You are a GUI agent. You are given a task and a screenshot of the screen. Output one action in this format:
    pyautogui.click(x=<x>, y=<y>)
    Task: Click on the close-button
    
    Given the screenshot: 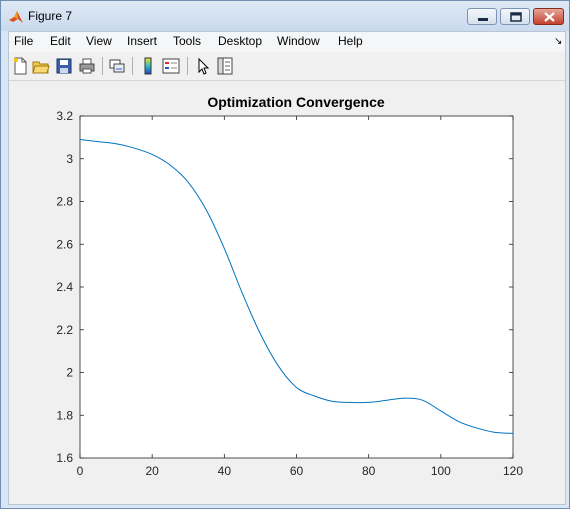 What is the action you would take?
    pyautogui.click(x=548, y=16)
    